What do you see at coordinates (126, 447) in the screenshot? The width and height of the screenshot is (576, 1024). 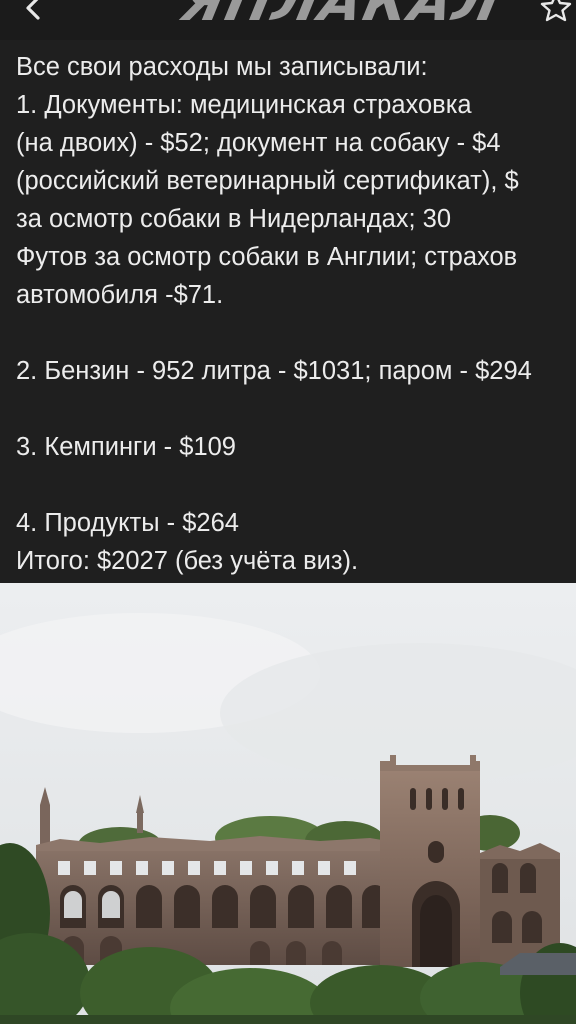 I see `text-line-campings: 3. Кемпинги - $109` at bounding box center [126, 447].